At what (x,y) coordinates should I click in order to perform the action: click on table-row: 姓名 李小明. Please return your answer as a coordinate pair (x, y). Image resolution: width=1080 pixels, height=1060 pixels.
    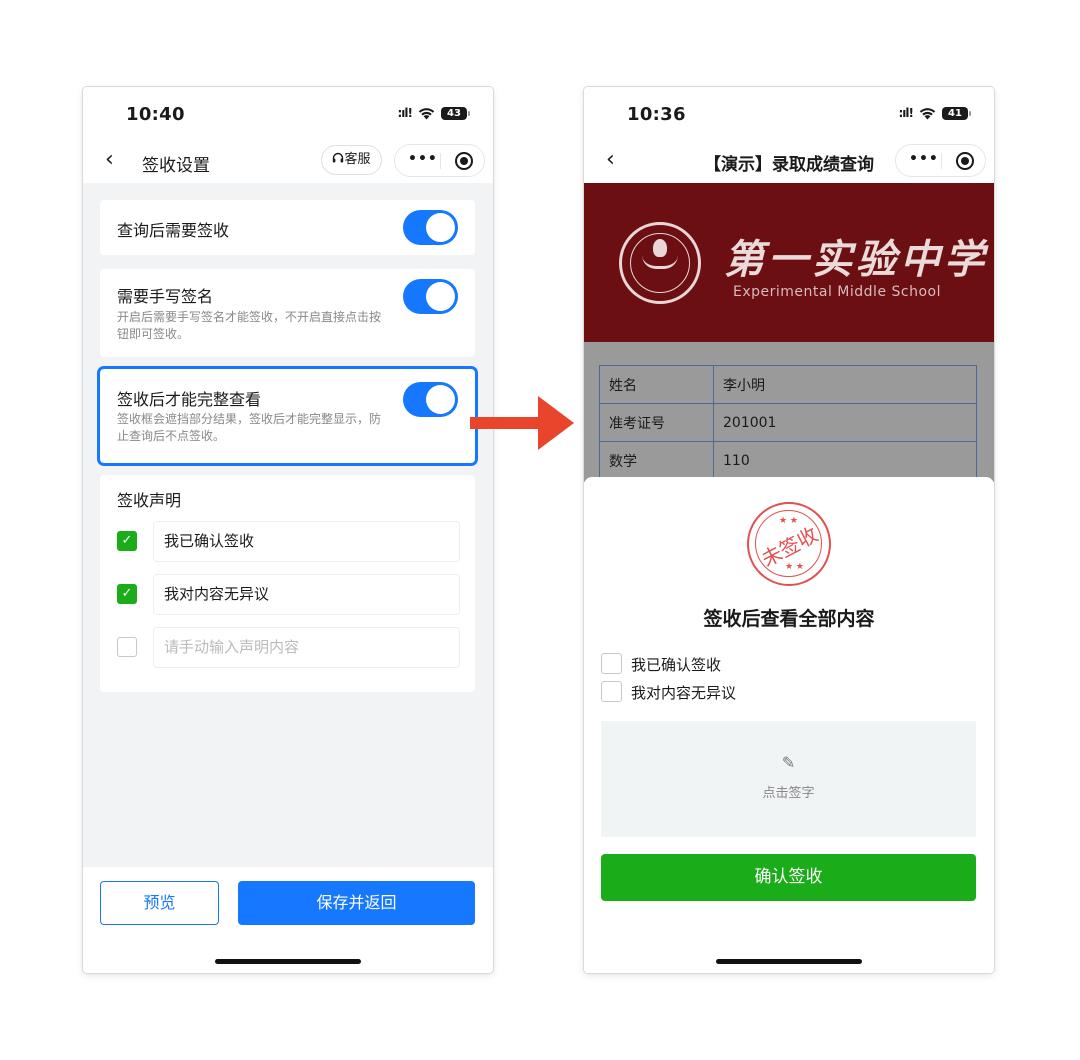
    Looking at the image, I should click on (788, 384).